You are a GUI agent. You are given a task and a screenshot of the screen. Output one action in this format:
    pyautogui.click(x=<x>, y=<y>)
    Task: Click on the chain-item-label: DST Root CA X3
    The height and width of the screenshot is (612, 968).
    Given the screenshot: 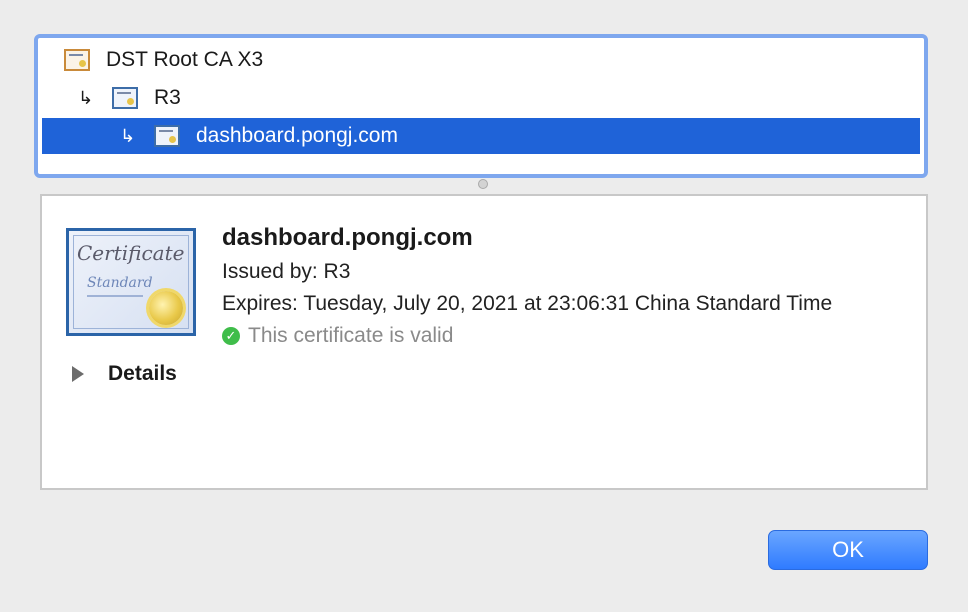 What is the action you would take?
    pyautogui.click(x=185, y=59)
    